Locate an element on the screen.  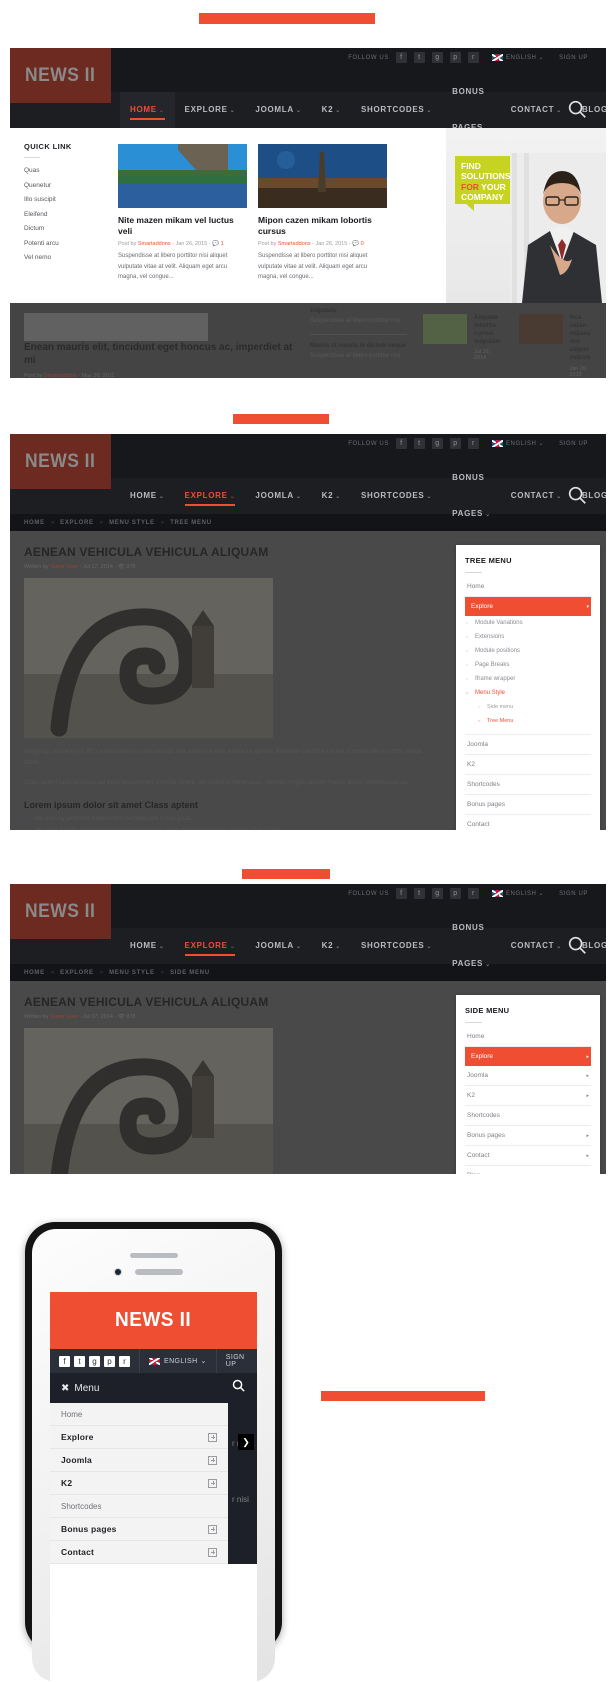
tree-menu-subitem-page-breaks: Page Breaks is located at coordinates (528, 665).